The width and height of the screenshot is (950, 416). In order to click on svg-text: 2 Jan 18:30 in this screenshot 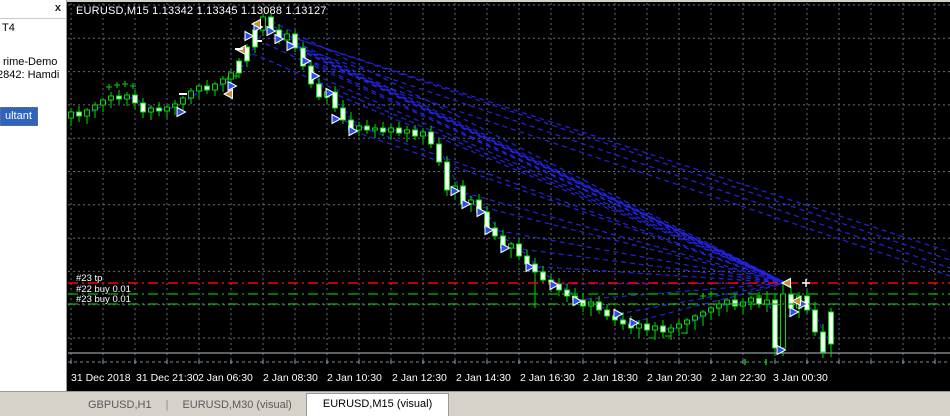, I will do `click(610, 378)`.